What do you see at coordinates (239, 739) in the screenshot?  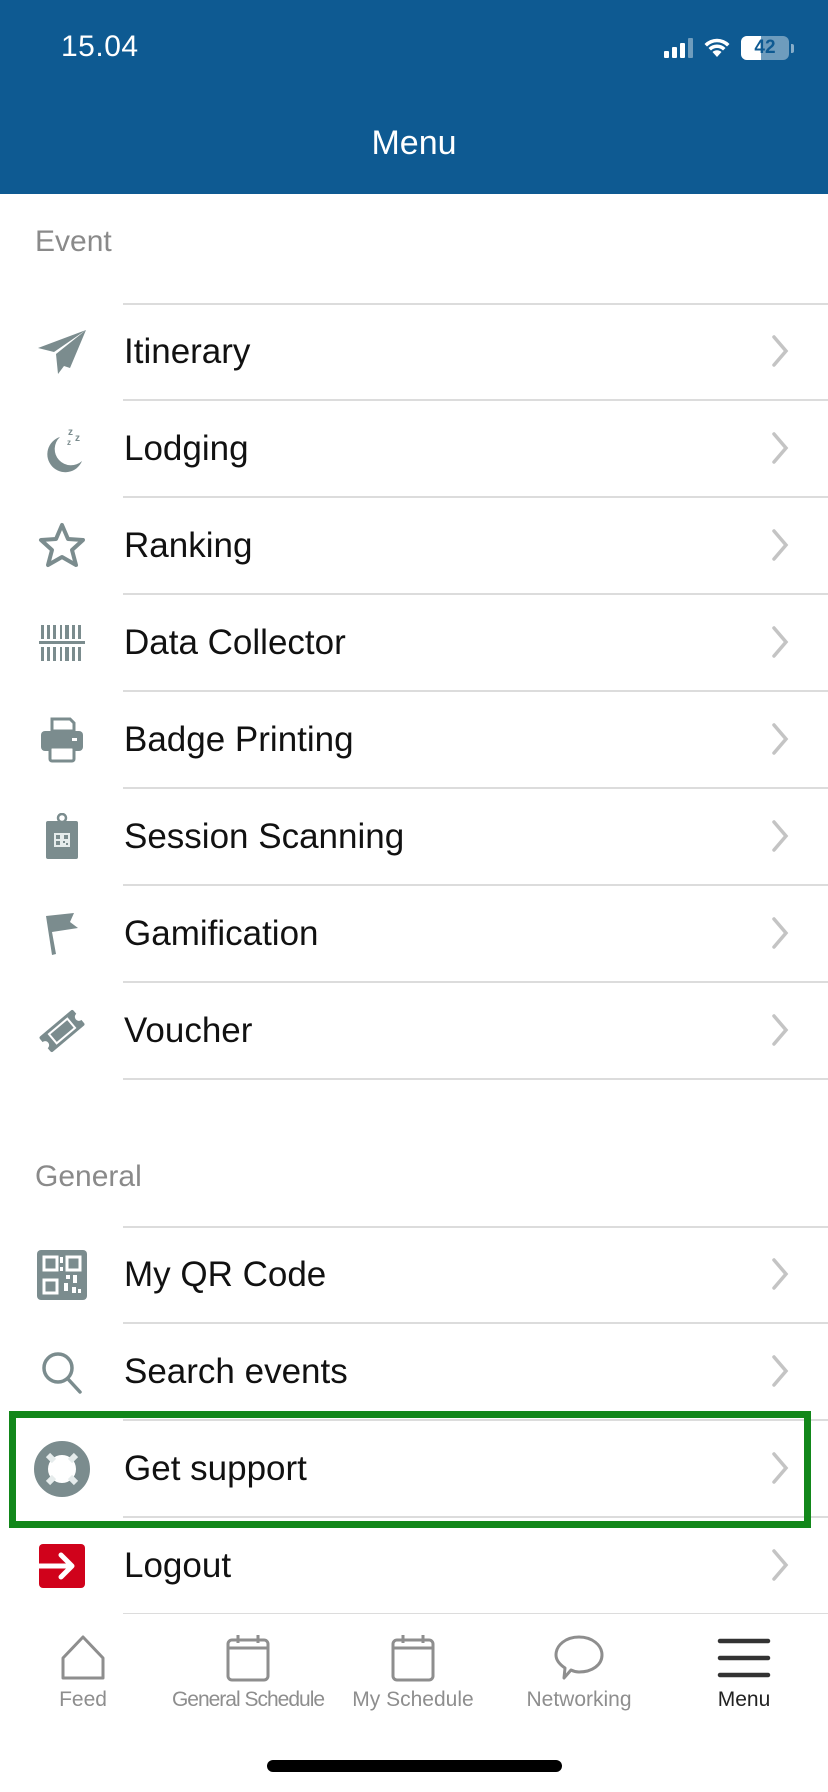 I see `menu-item-label: Badge Printing` at bounding box center [239, 739].